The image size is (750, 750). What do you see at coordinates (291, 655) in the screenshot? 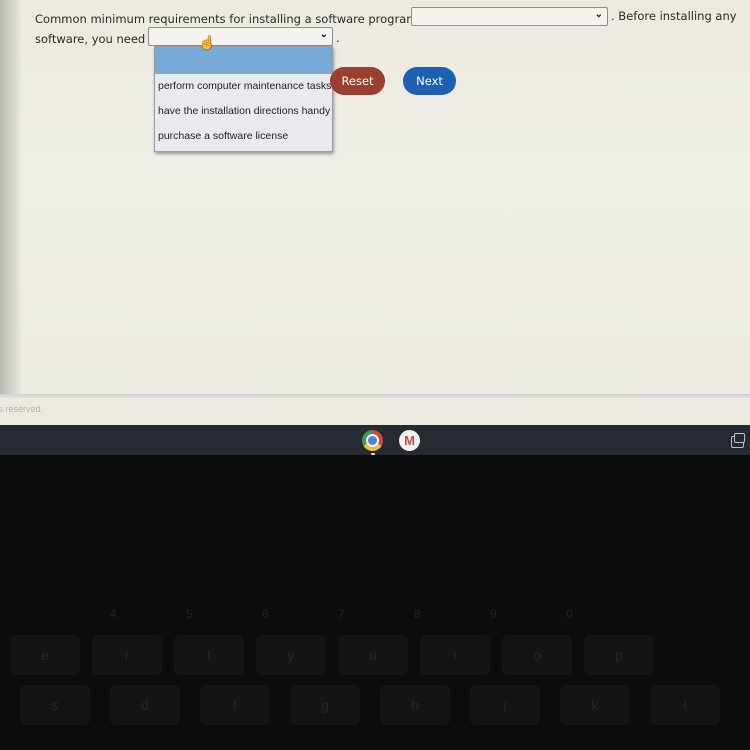
I see `keyboard-key: y` at bounding box center [291, 655].